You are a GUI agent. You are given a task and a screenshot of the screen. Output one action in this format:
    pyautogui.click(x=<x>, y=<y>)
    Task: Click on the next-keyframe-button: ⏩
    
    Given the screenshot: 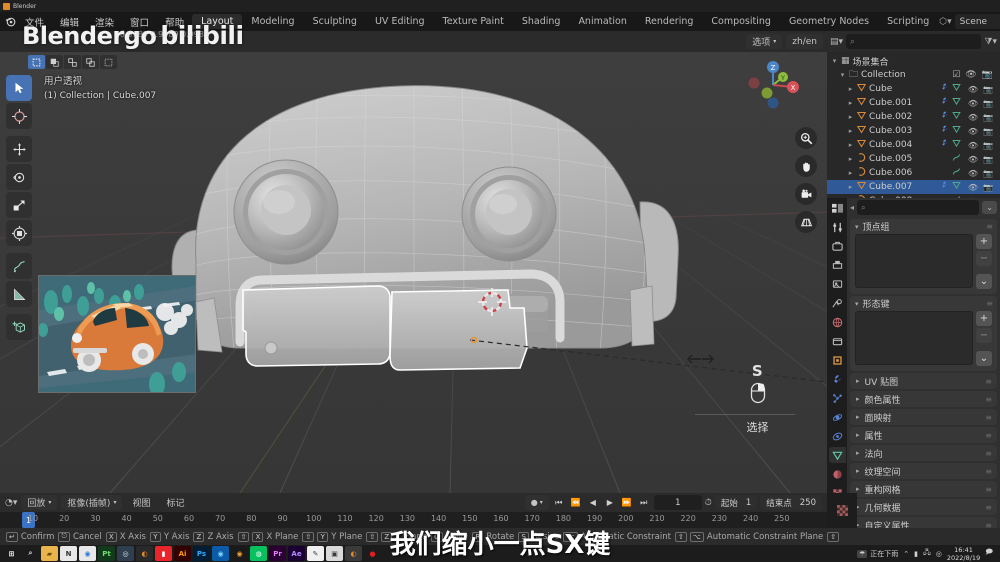 What is the action you would take?
    pyautogui.click(x=627, y=502)
    